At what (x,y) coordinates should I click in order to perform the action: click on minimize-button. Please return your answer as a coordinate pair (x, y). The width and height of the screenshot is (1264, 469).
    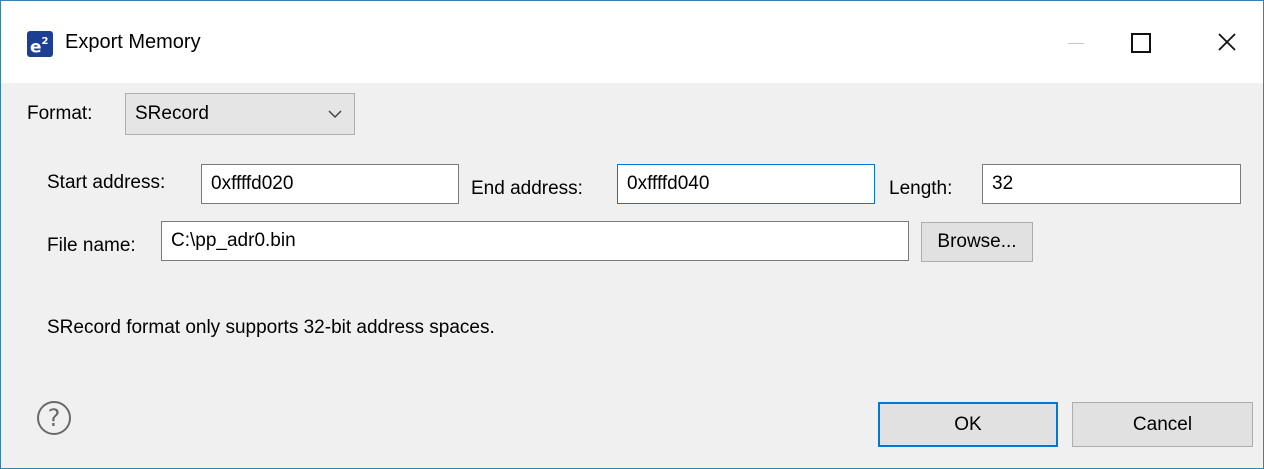
    Looking at the image, I should click on (1076, 42).